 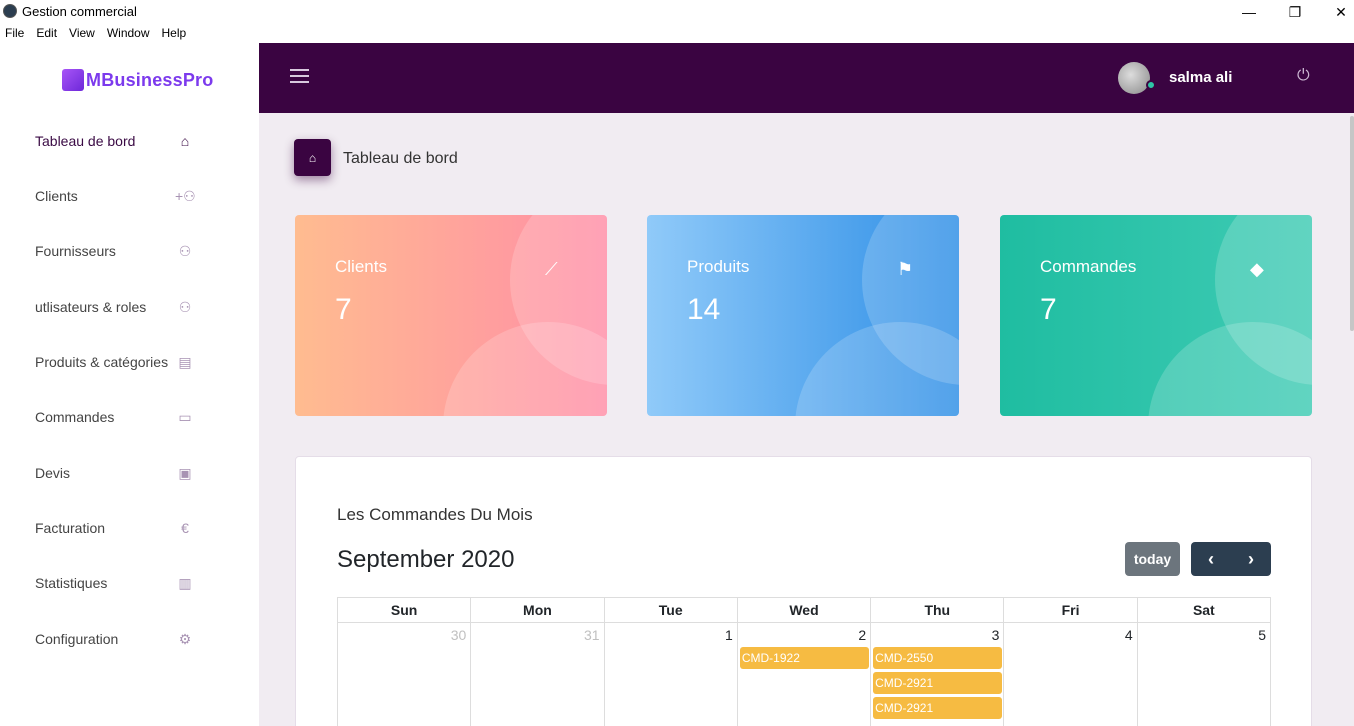 I want to click on calendar-day-cell: 5, so click(x=1204, y=674).